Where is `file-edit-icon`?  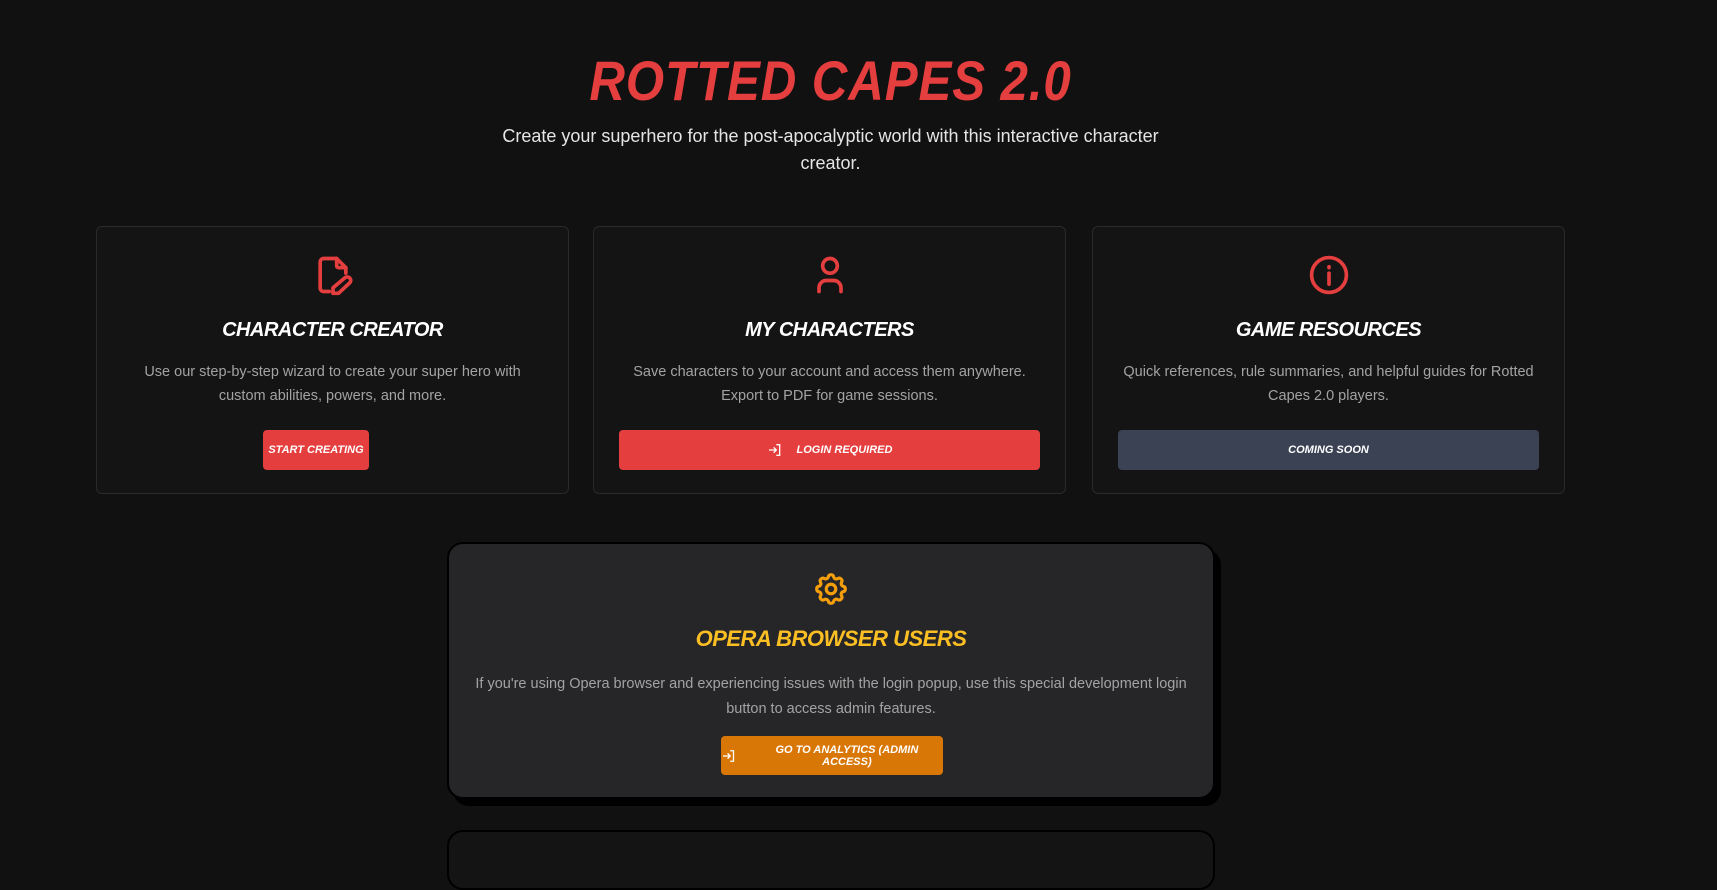 file-edit-icon is located at coordinates (335, 276).